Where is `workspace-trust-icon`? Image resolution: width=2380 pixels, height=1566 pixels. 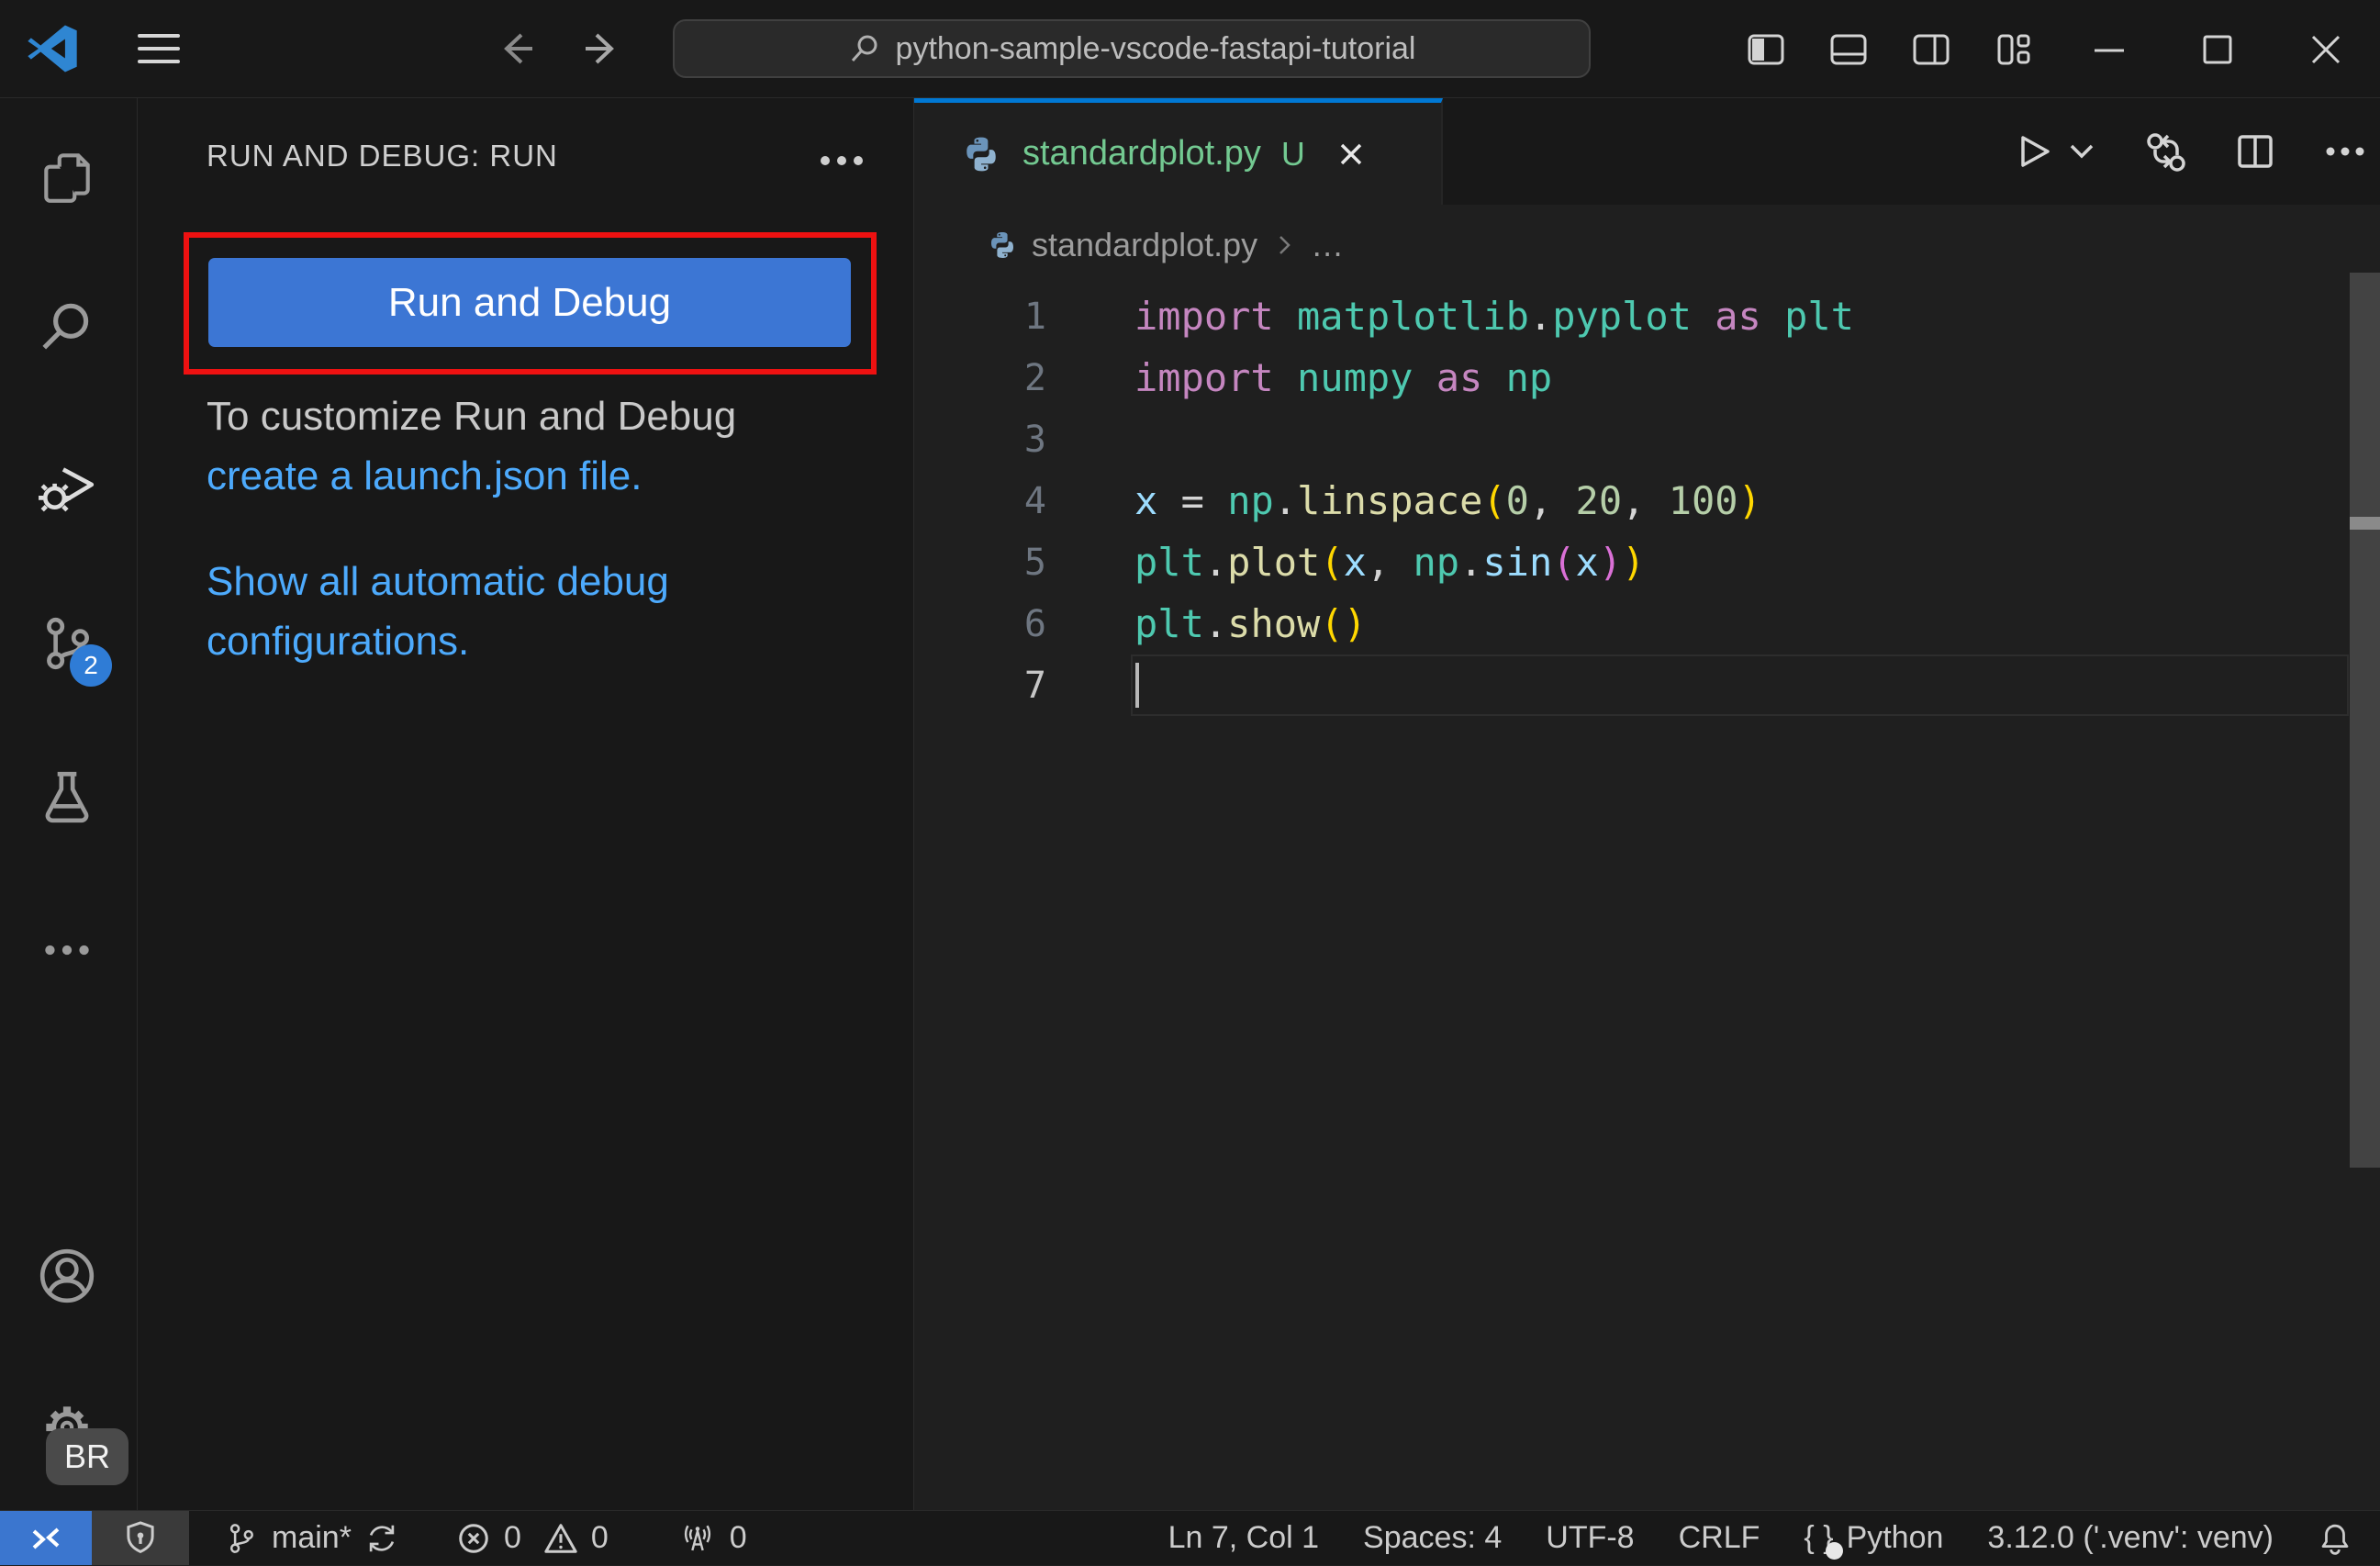
workspace-trust-icon is located at coordinates (140, 1538).